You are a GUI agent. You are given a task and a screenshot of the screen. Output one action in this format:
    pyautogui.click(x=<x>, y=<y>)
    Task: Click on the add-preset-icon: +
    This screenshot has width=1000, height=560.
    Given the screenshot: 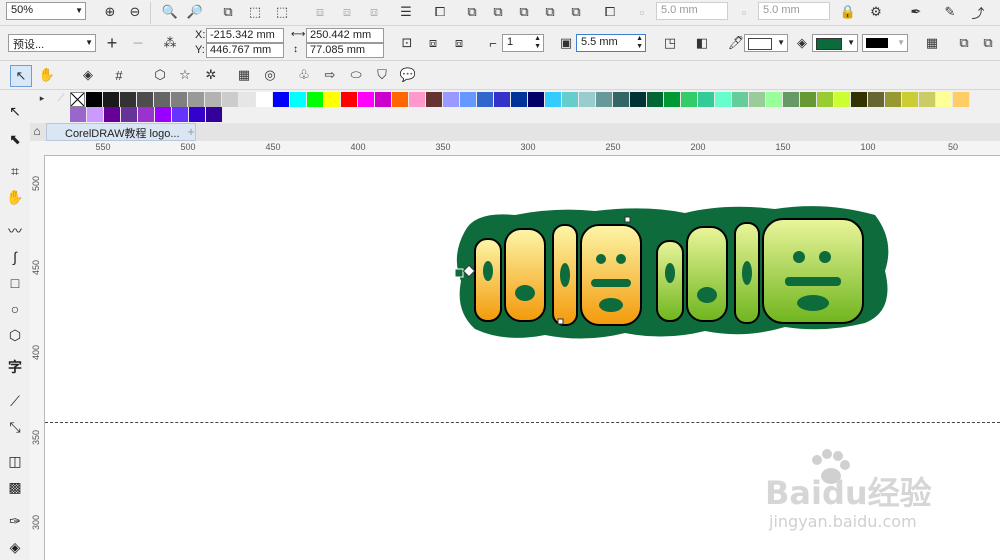 What is the action you would take?
    pyautogui.click(x=112, y=43)
    